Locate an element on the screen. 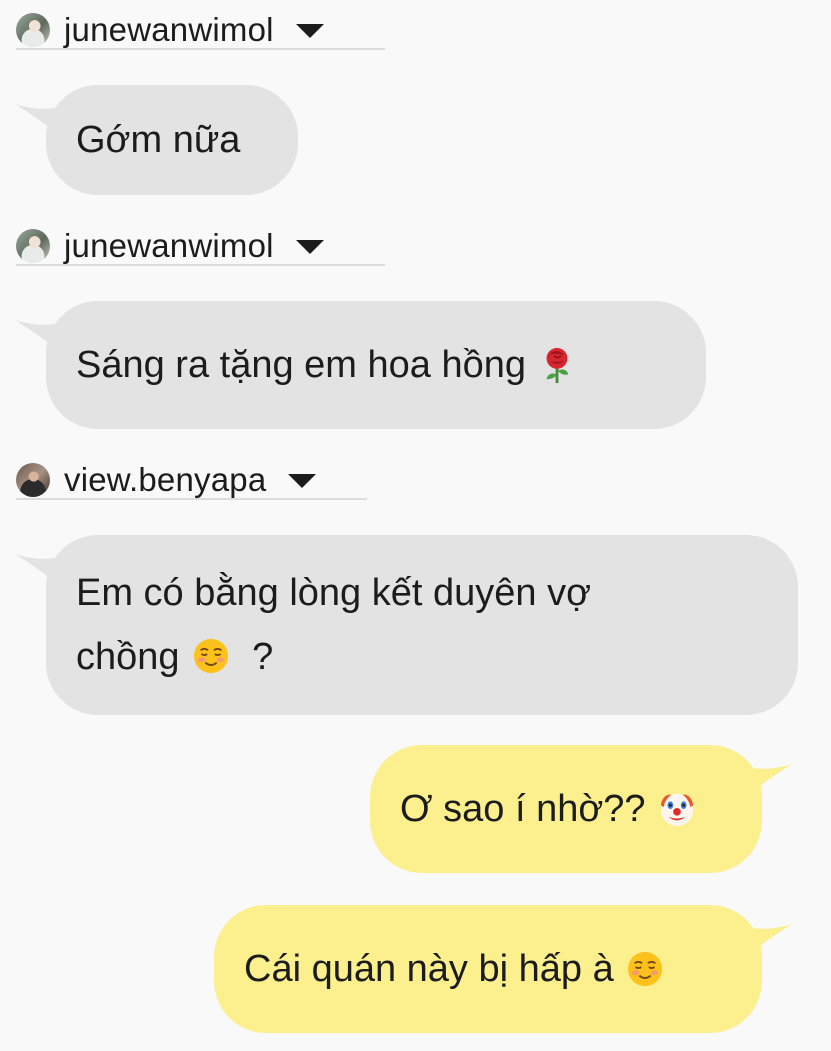 The image size is (831, 1051). message-text: Gớm nữa is located at coordinates (158, 140).